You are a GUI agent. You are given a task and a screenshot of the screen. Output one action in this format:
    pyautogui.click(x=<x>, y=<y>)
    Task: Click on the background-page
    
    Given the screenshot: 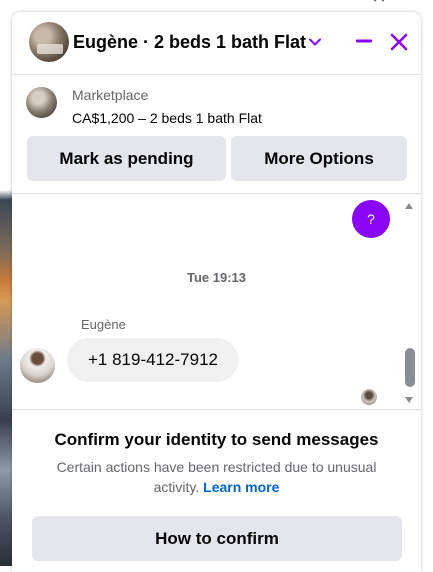 What is the action you would take?
    pyautogui.click(x=6, y=283)
    